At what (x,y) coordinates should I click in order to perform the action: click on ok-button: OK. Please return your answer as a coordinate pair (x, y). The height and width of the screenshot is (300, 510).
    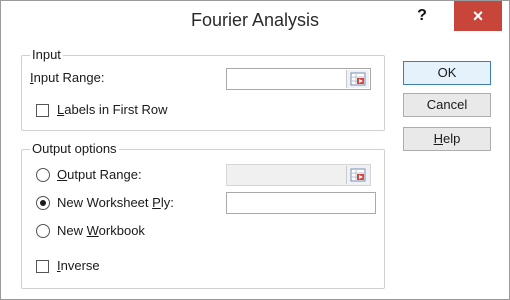
    Looking at the image, I should click on (447, 73).